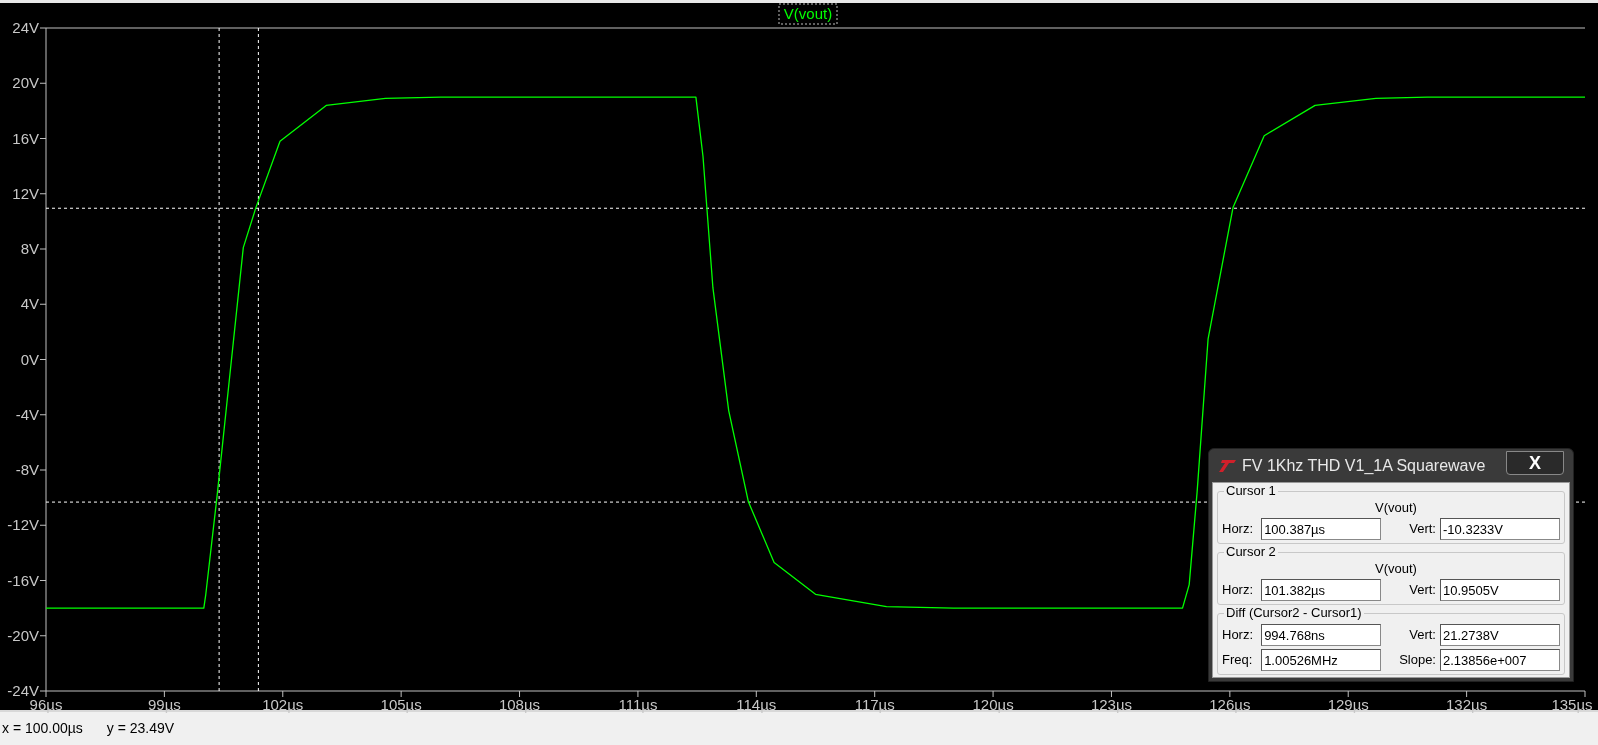 The width and height of the screenshot is (1598, 745). I want to click on y-tick-label: -20V, so click(23, 635).